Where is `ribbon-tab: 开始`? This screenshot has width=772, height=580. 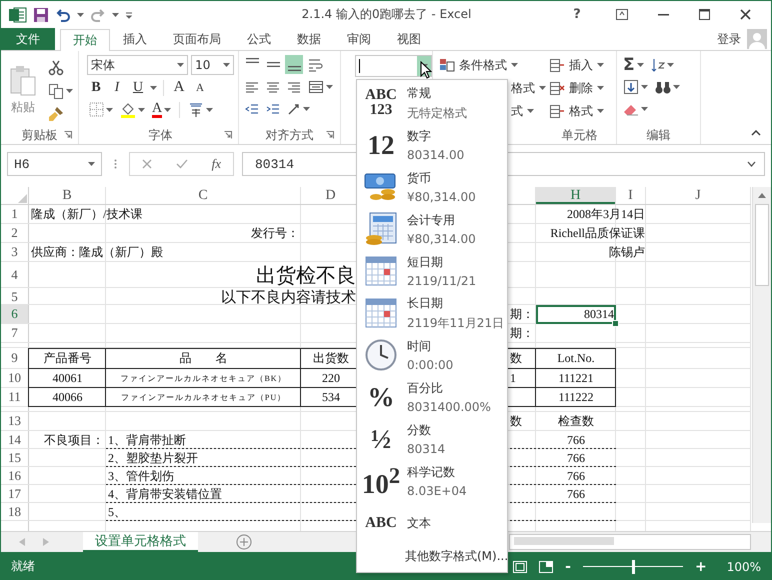 ribbon-tab: 开始 is located at coordinates (85, 40).